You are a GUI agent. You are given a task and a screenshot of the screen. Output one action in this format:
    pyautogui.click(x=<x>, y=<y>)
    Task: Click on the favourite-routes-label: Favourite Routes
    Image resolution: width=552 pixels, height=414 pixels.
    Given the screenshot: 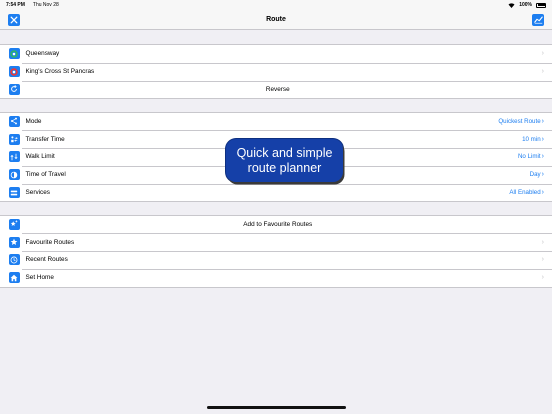 What is the action you would take?
    pyautogui.click(x=50, y=242)
    